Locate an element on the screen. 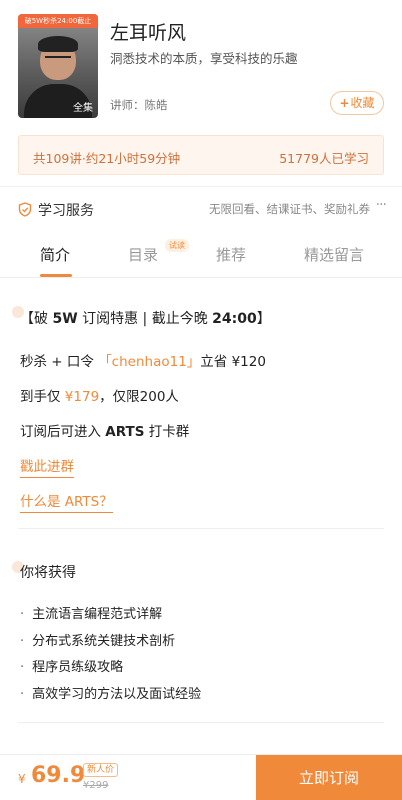  cover-promo-ribbon: 破5W秒杀24:00截止 is located at coordinates (58, 21).